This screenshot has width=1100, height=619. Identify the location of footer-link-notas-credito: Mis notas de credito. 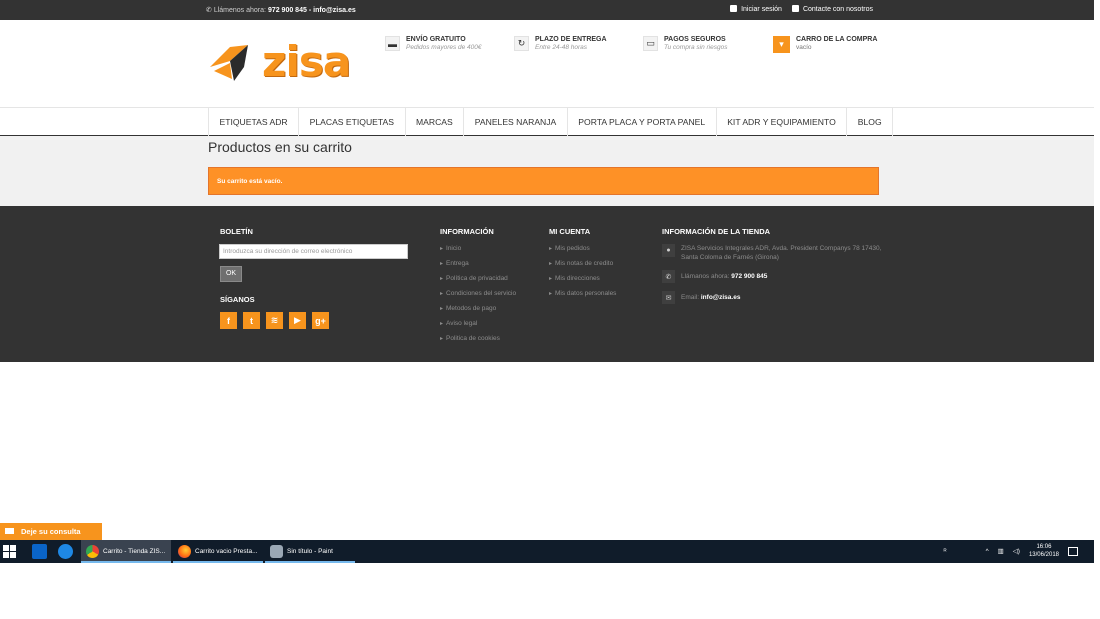
(582, 263).